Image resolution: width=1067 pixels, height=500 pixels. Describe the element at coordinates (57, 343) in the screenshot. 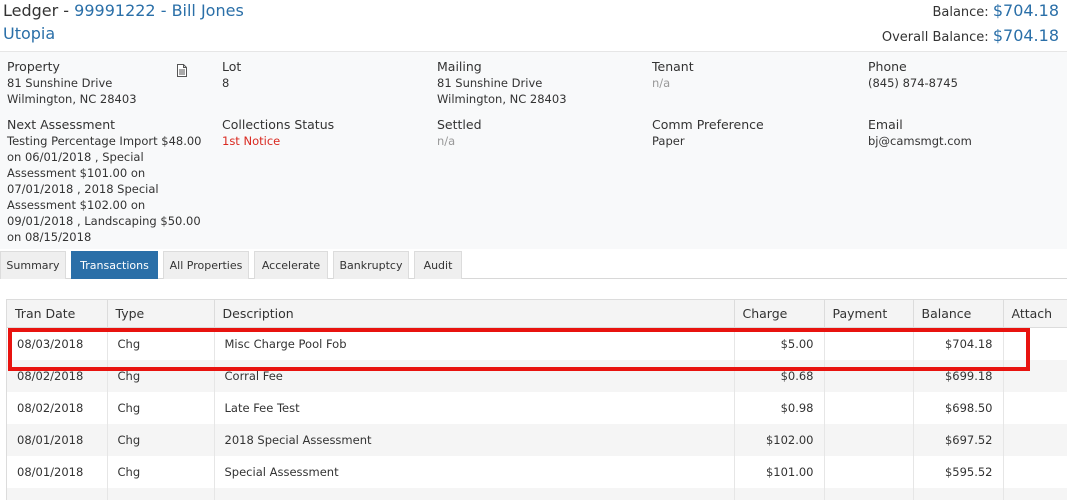

I see `tran-date-cell: 08/03/2018` at that location.